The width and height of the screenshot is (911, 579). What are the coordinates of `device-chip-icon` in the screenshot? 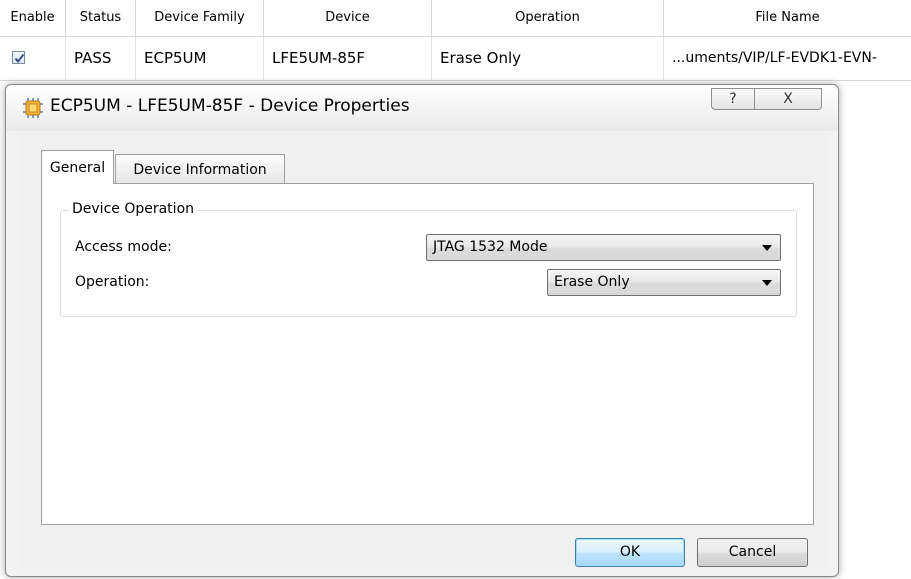 It's located at (33, 108).